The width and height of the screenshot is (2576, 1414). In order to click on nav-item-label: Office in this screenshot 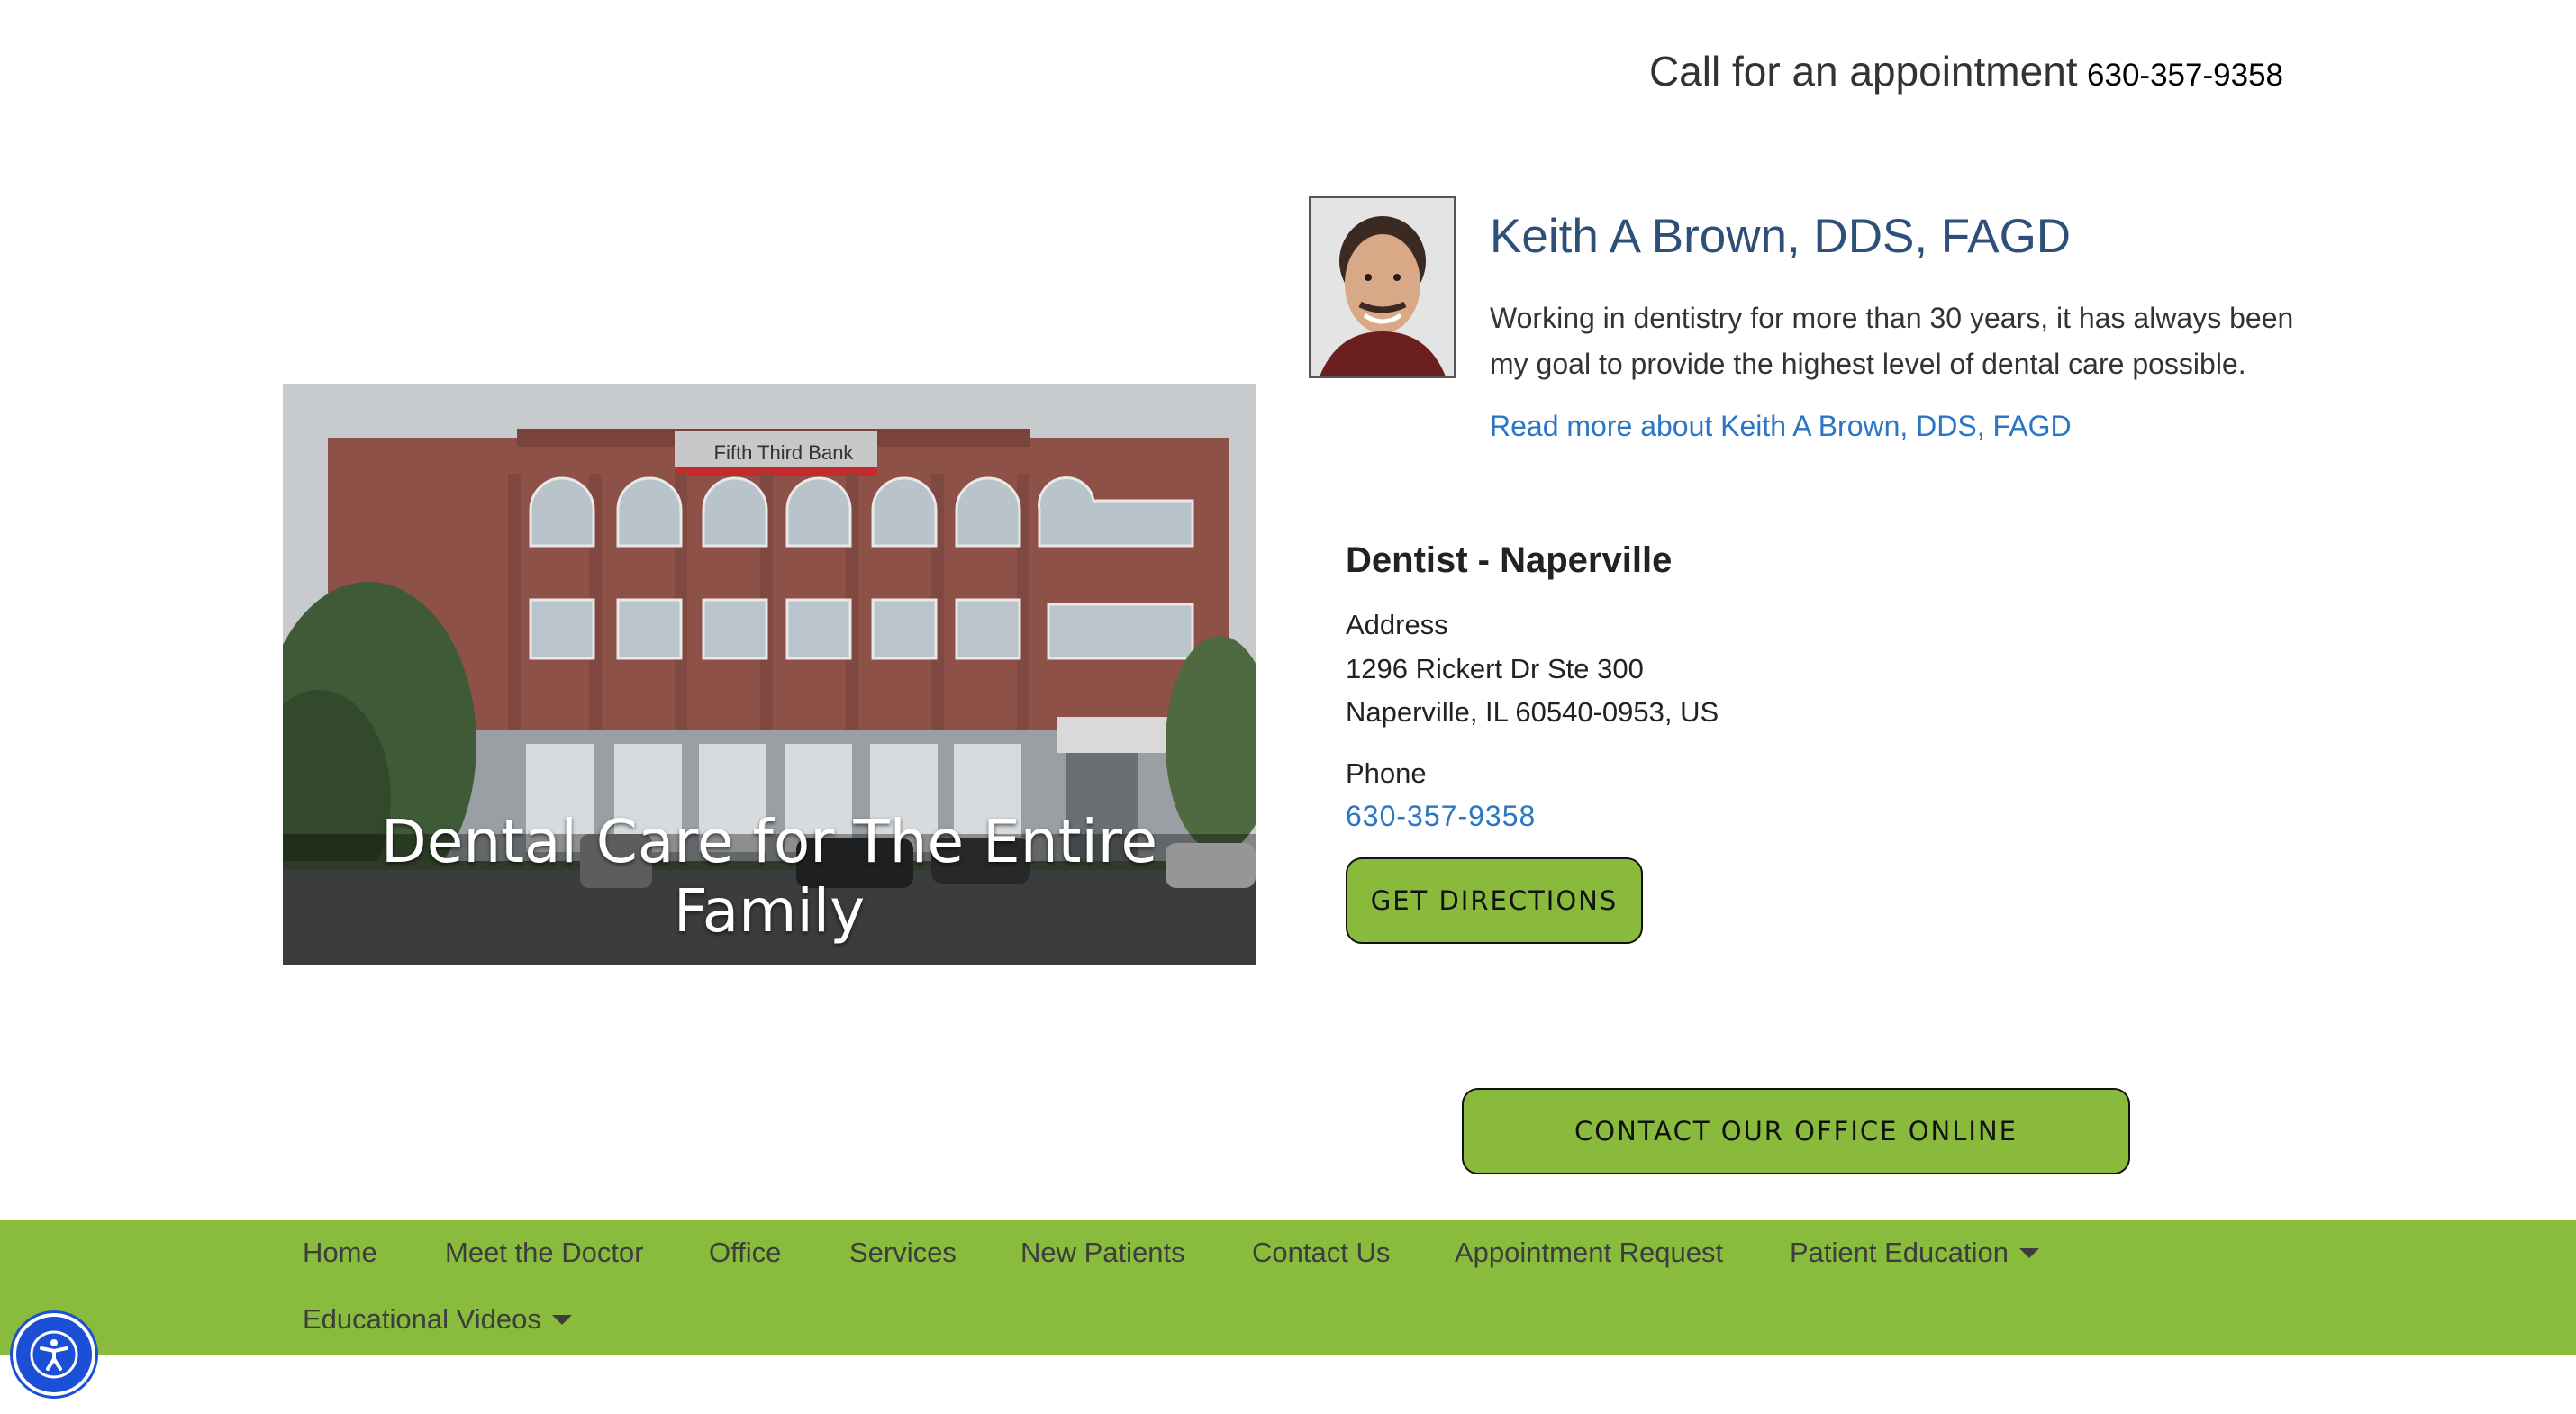, I will do `click(745, 1252)`.